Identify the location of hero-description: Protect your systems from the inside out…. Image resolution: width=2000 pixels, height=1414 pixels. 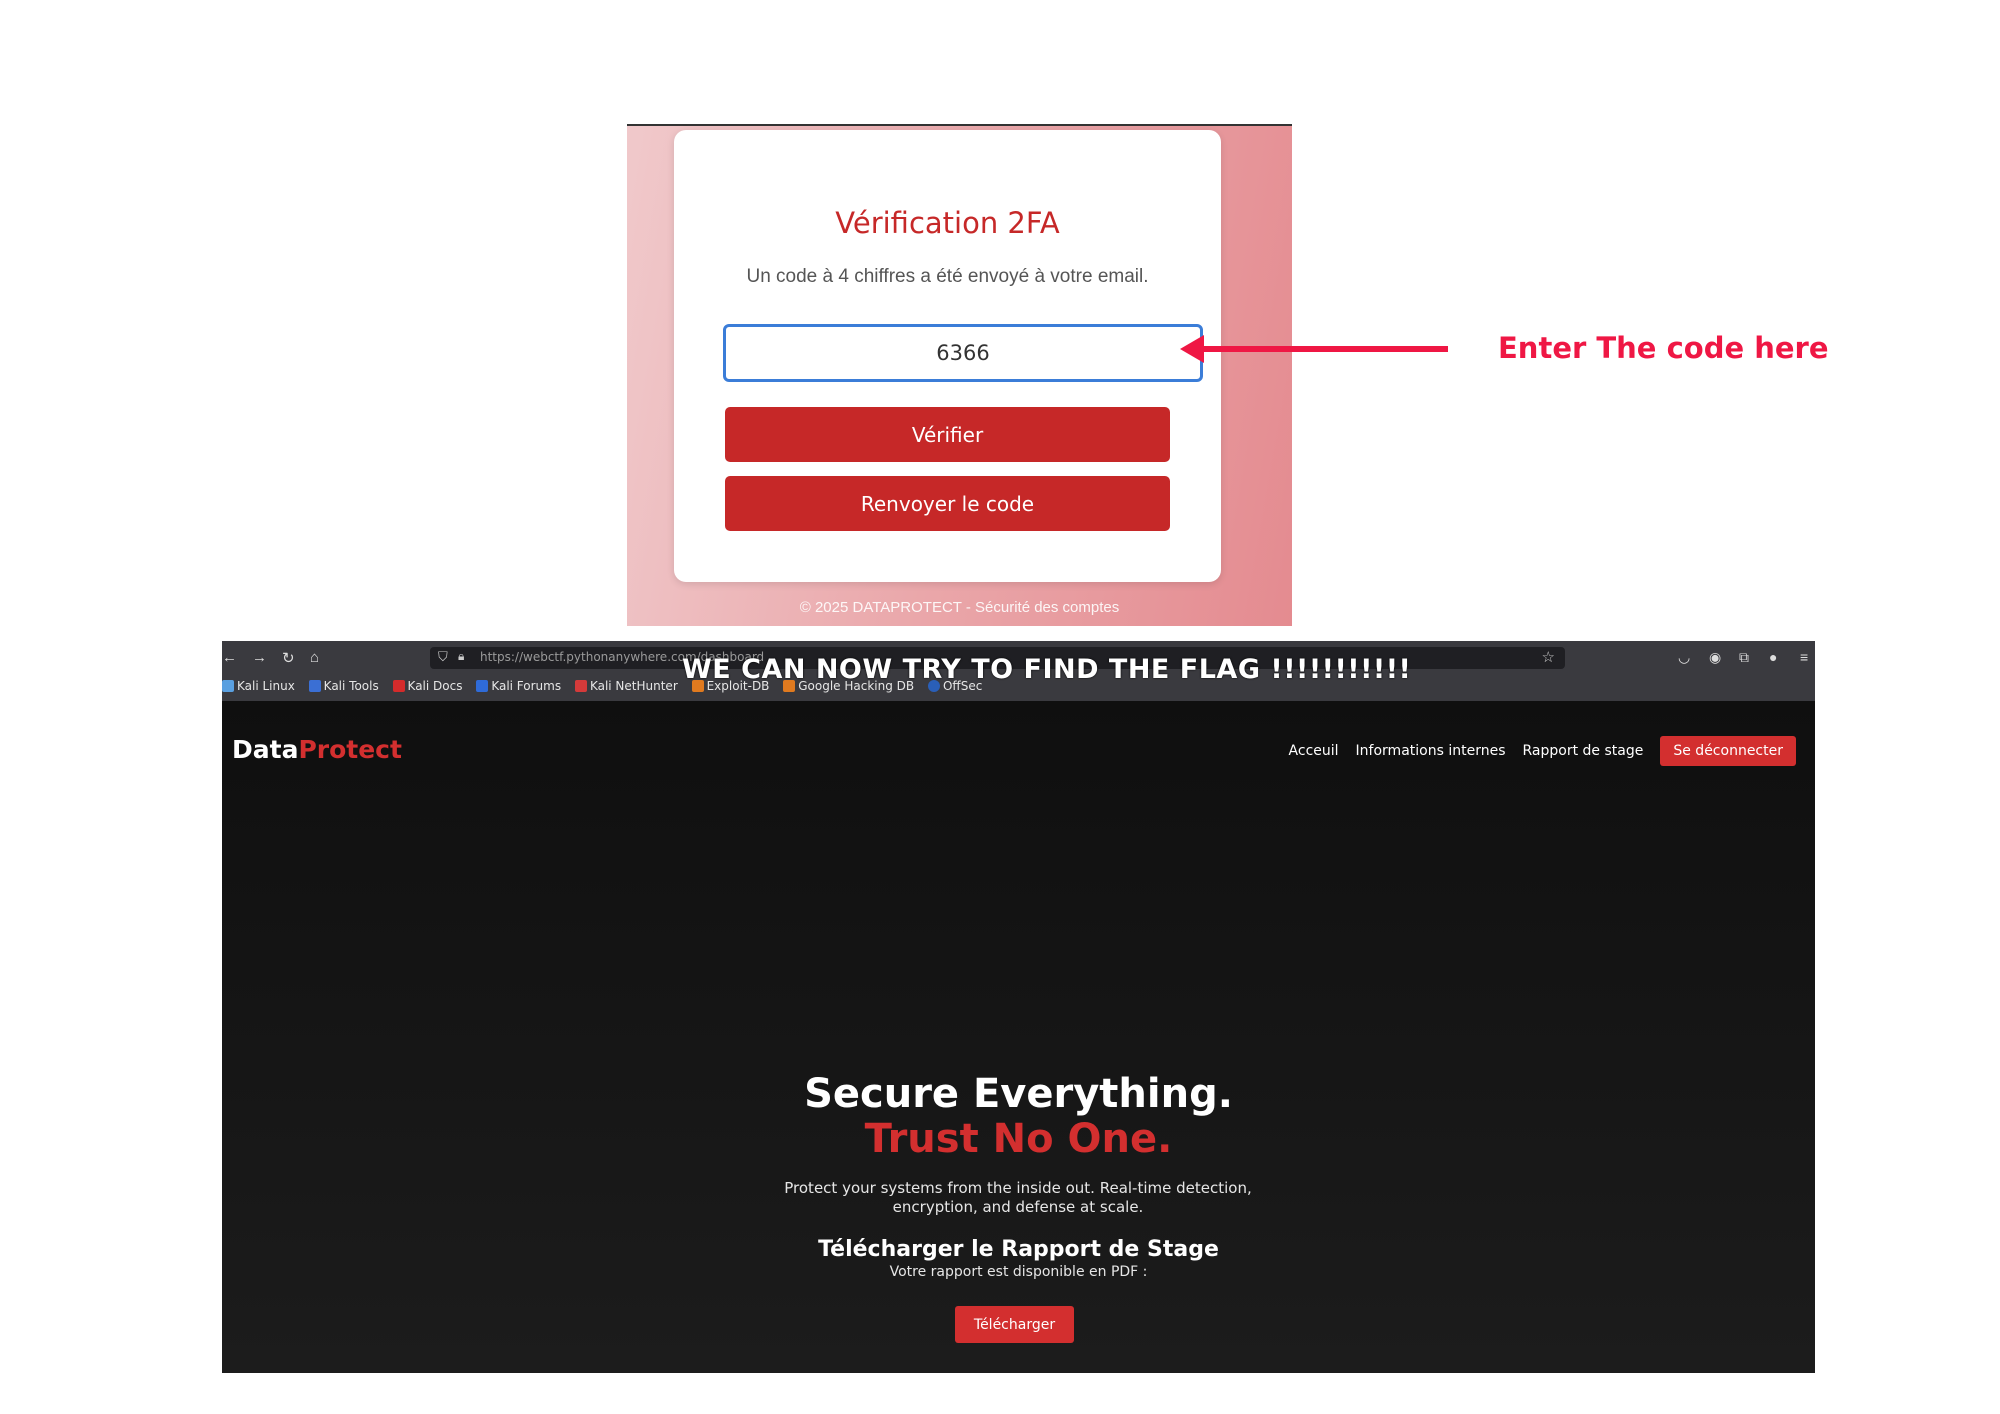
(1018, 1197).